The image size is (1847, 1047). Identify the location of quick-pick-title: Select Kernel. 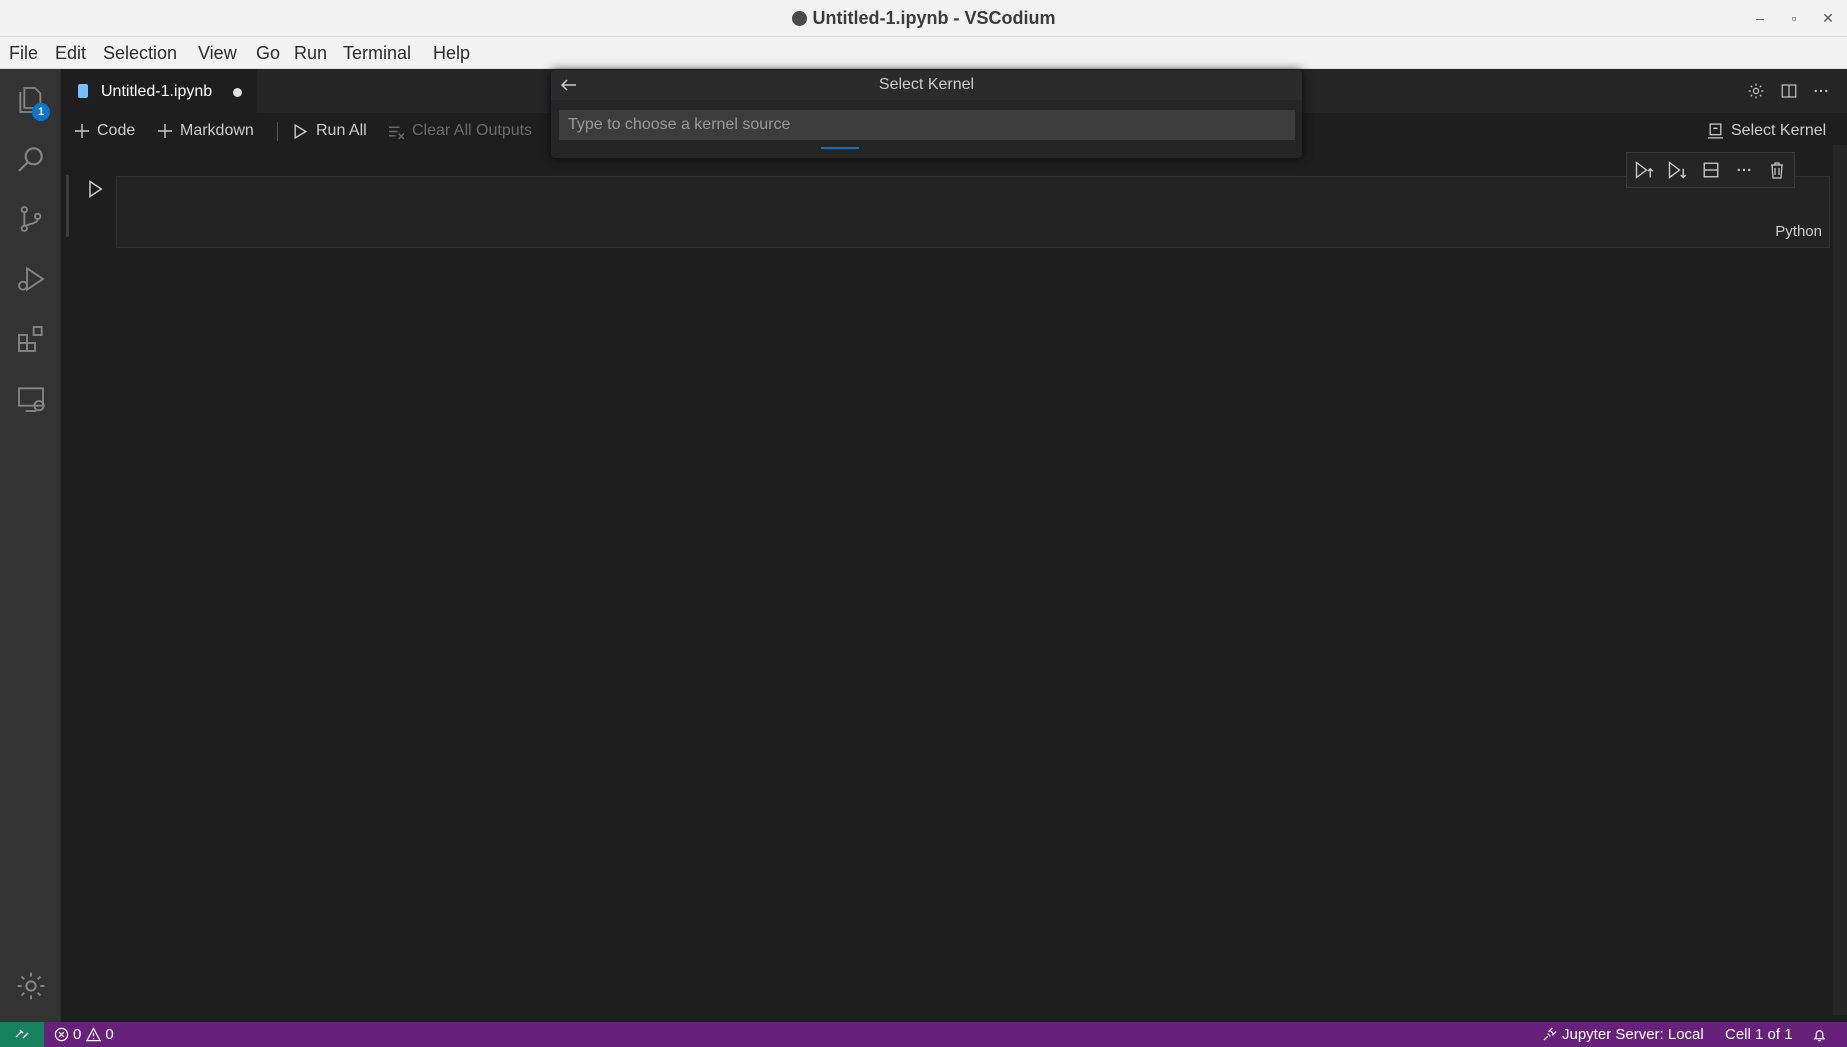
(926, 85).